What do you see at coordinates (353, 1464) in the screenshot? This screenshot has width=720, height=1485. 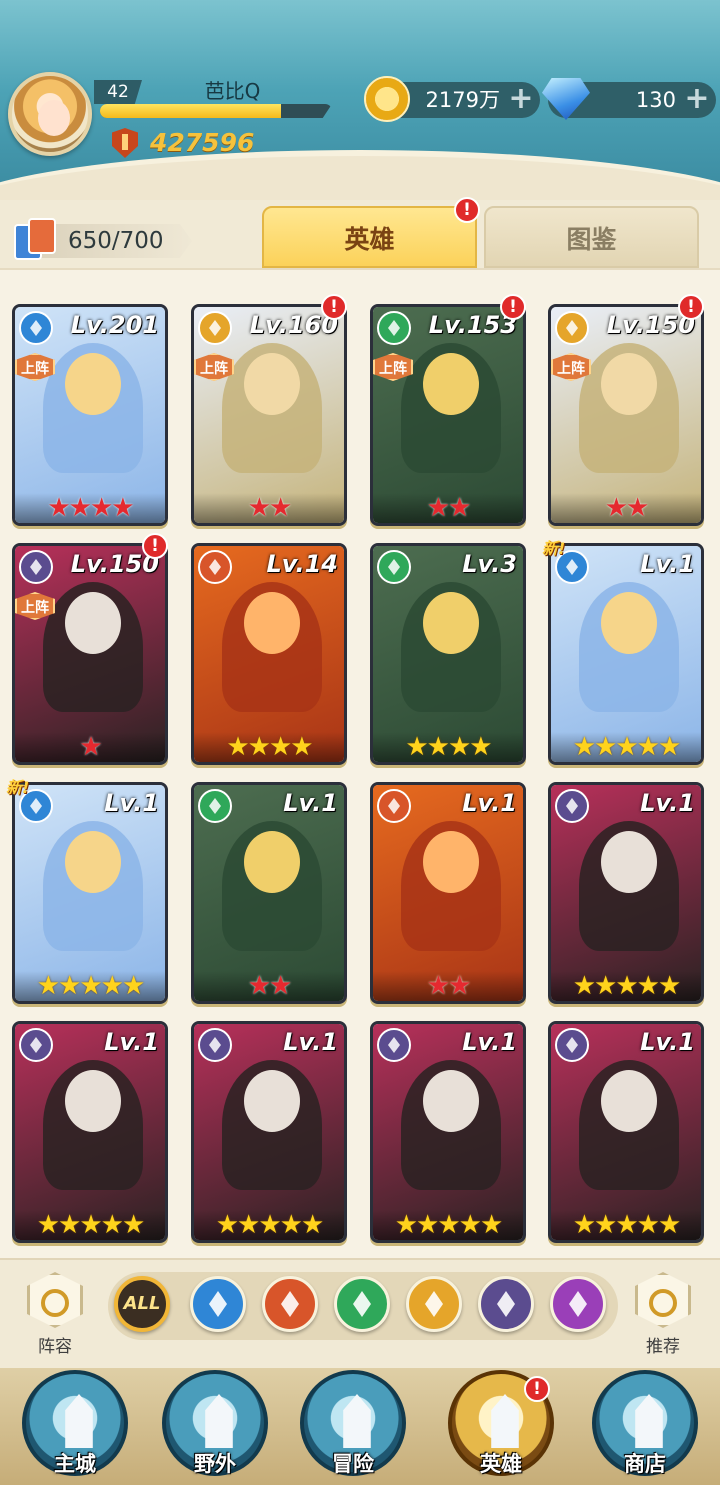 I see `nav-adventure-label: 冒险` at bounding box center [353, 1464].